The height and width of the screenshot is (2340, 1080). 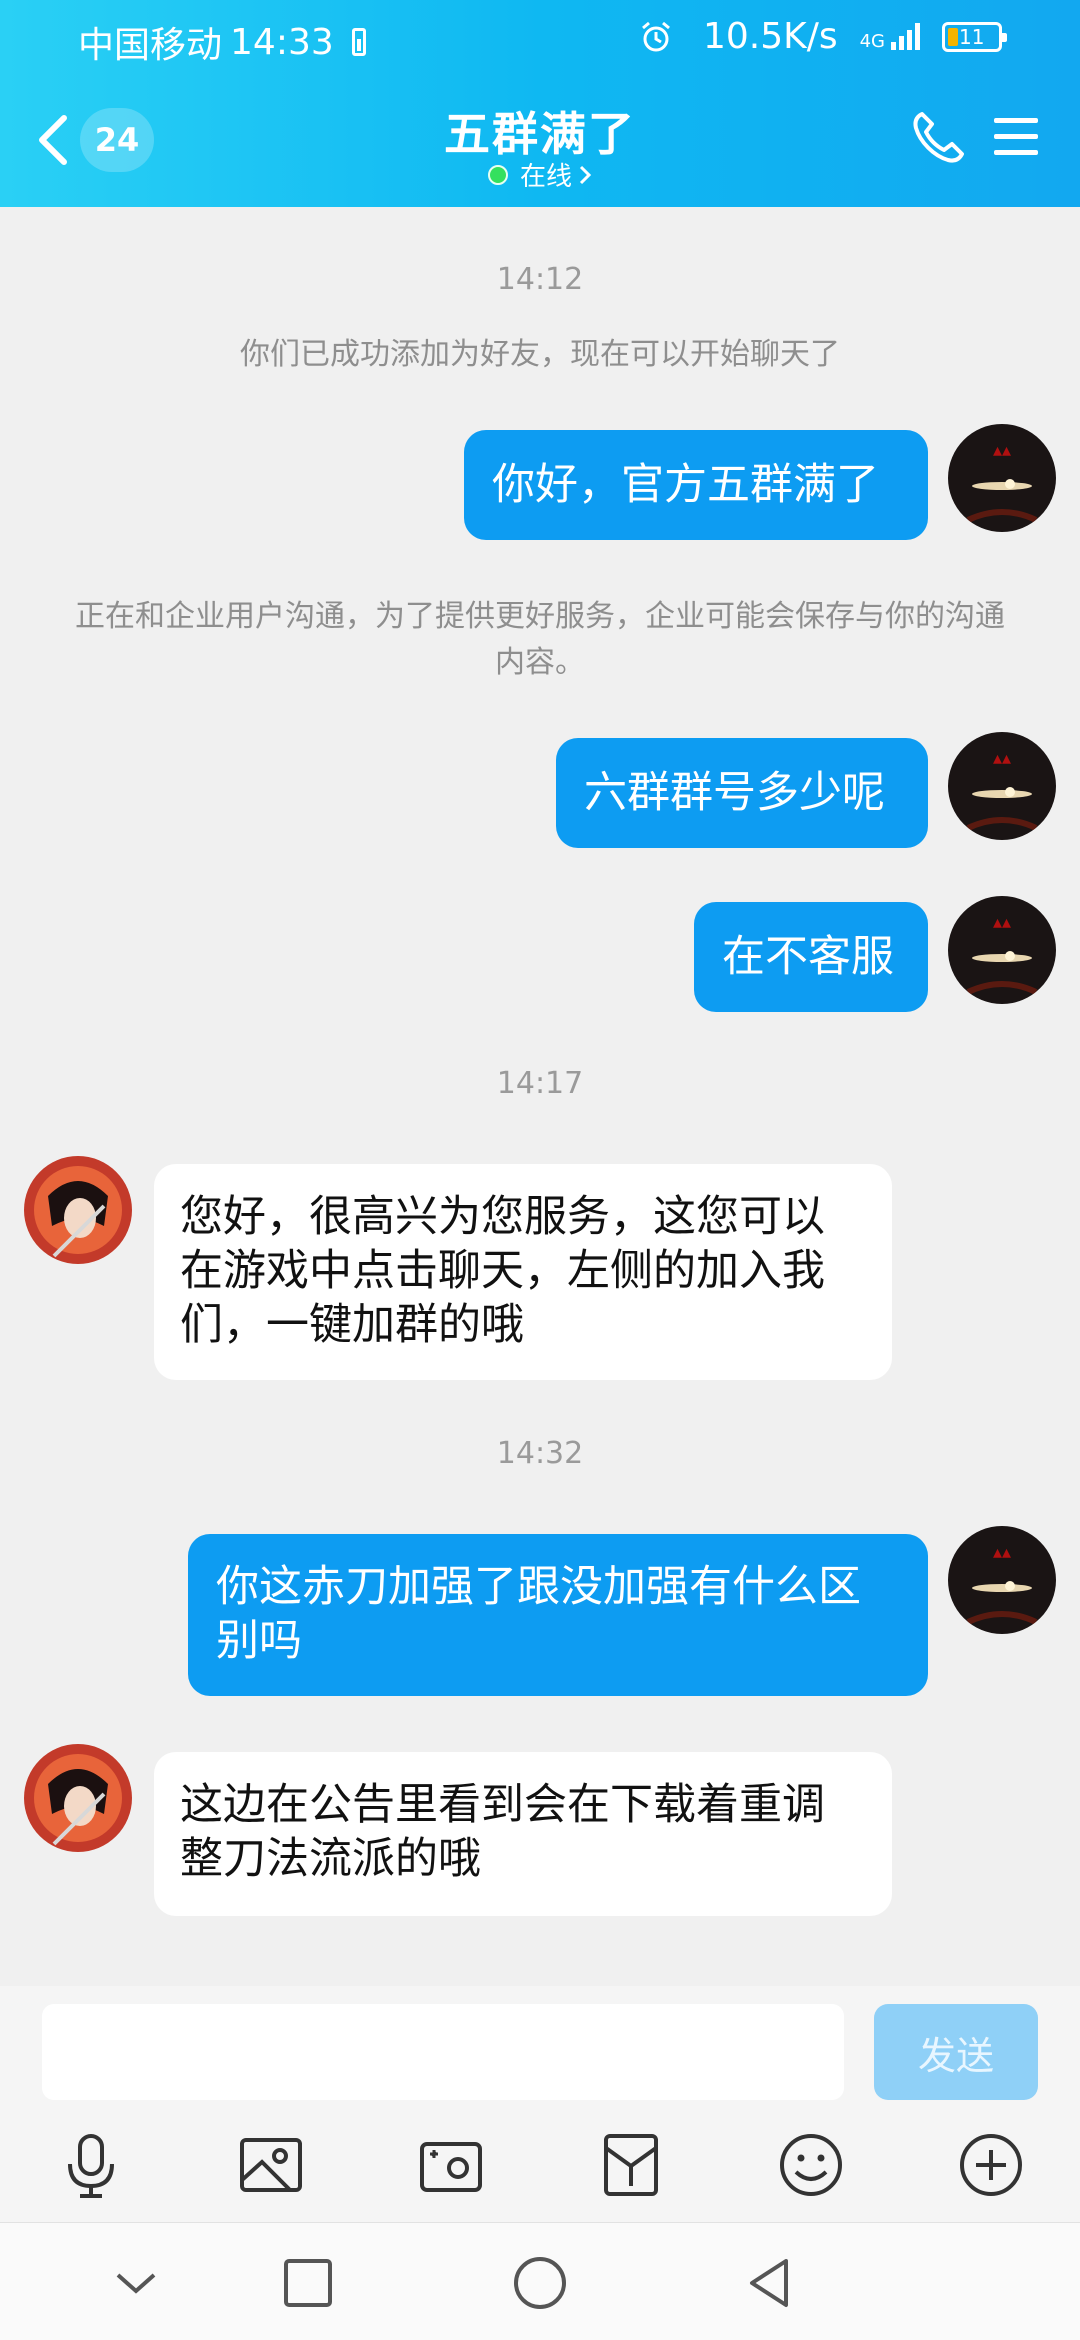 What do you see at coordinates (889, 37) in the screenshot?
I see `signal-icon: 4G` at bounding box center [889, 37].